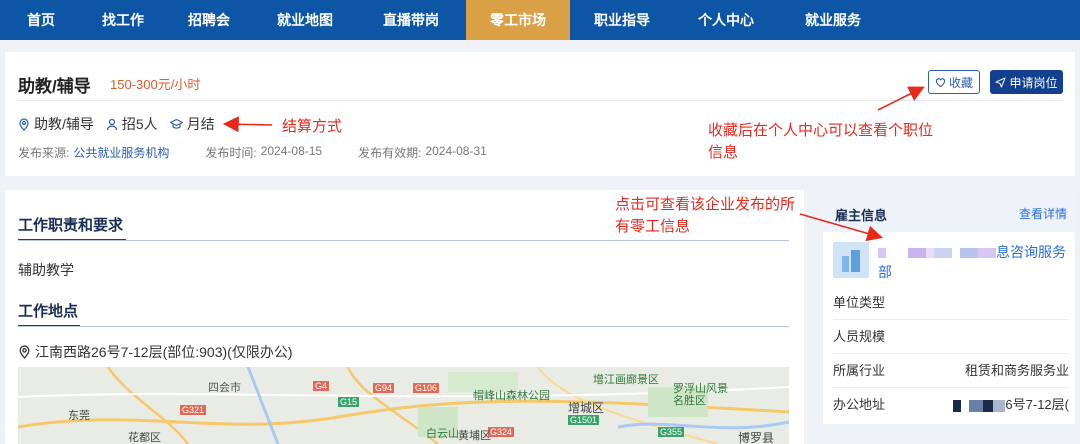 This screenshot has height=444, width=1080. Describe the element at coordinates (176, 123) in the screenshot. I see `graduation-cap-icon` at that location.